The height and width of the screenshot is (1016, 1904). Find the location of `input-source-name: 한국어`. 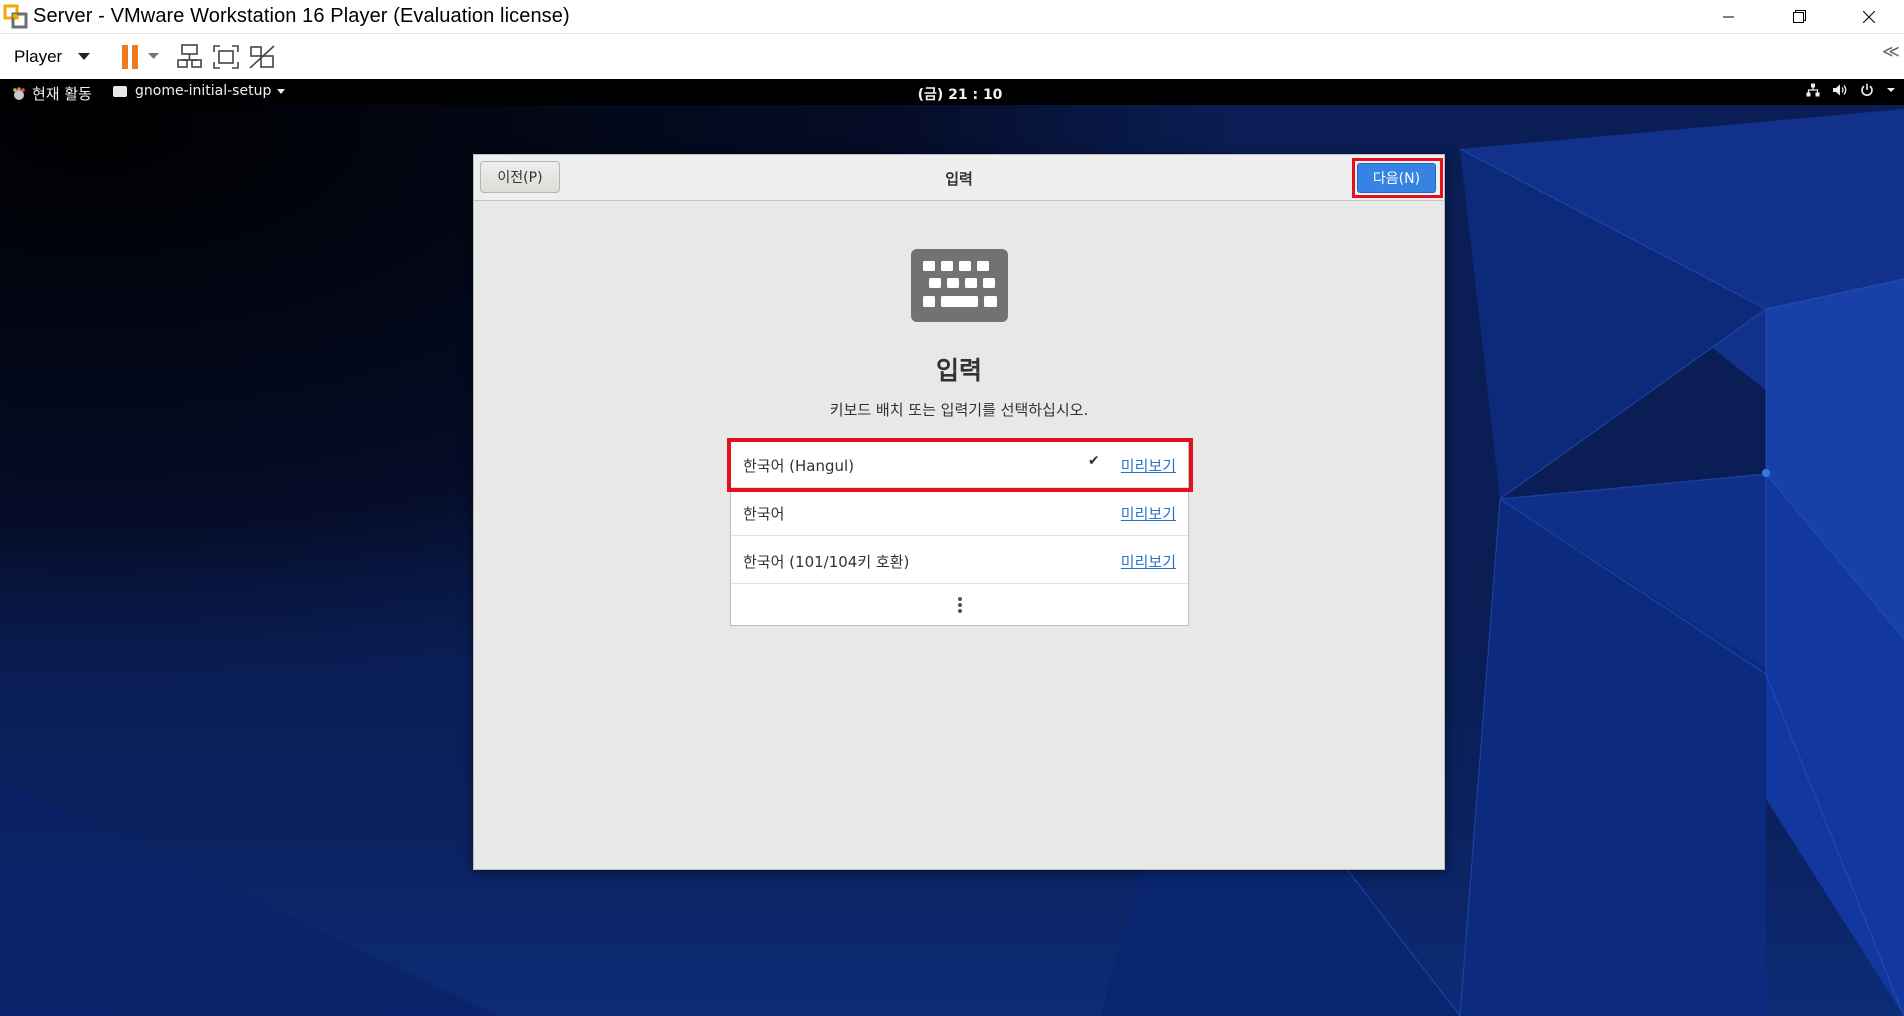

input-source-name: 한국어 is located at coordinates (764, 514).